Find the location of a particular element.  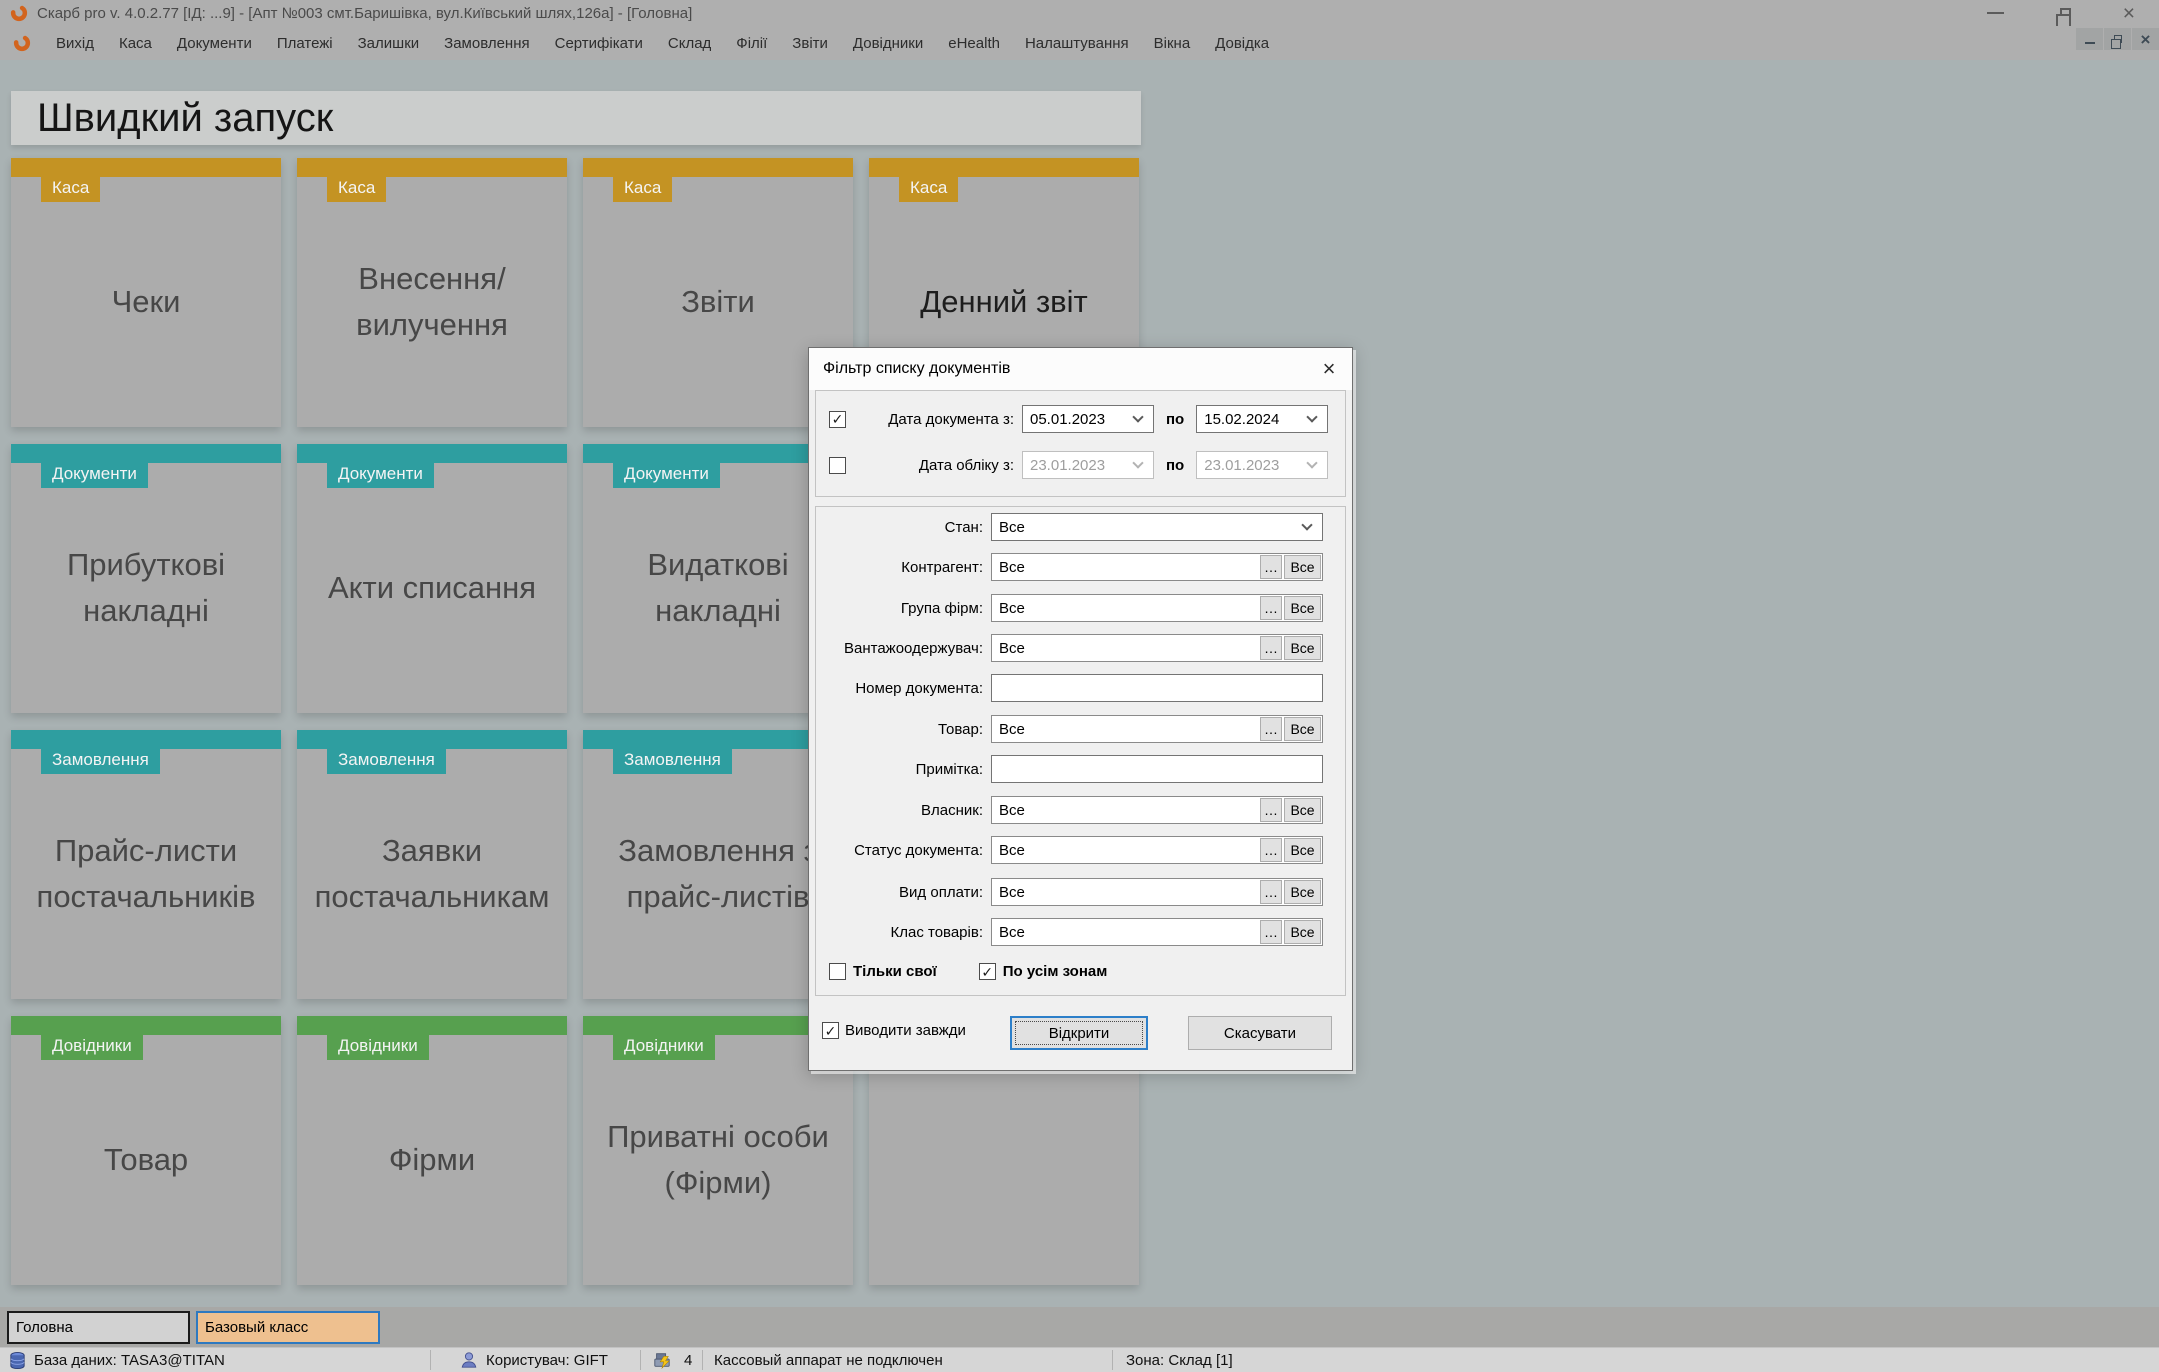

klas-tovariv-input: Все … Все is located at coordinates (1157, 932).